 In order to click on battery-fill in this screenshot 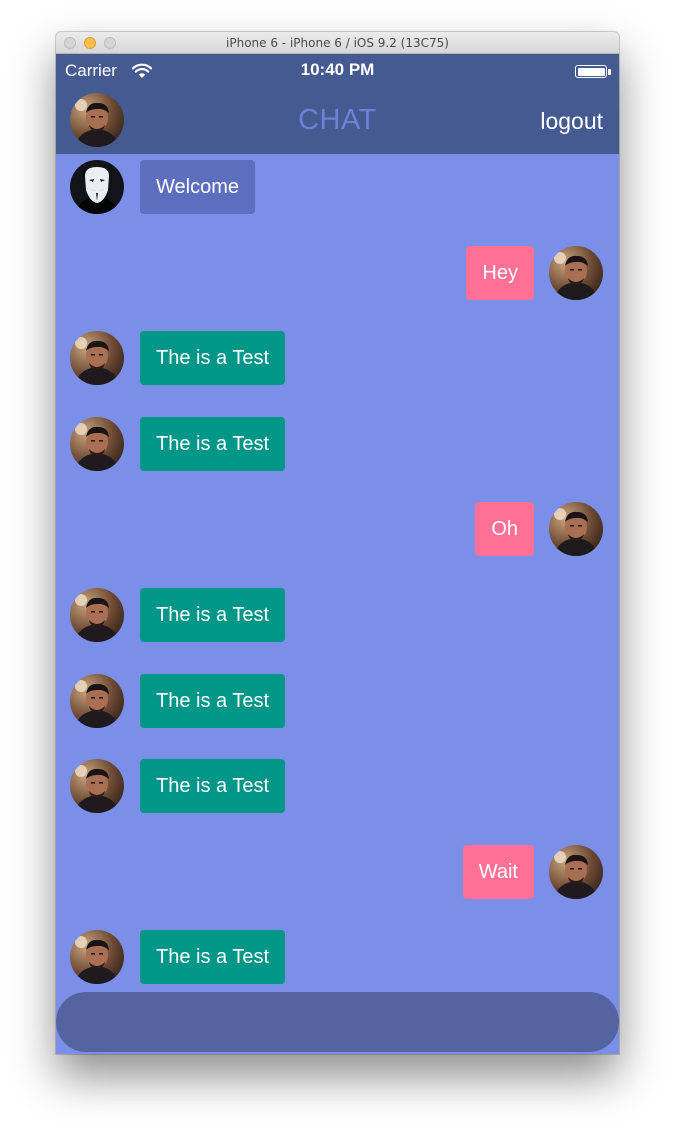, I will do `click(591, 71)`.